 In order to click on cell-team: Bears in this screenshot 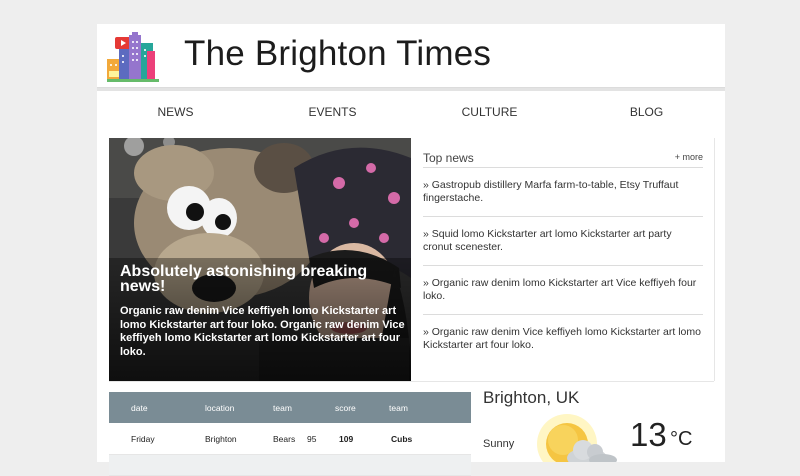, I will do `click(284, 438)`.